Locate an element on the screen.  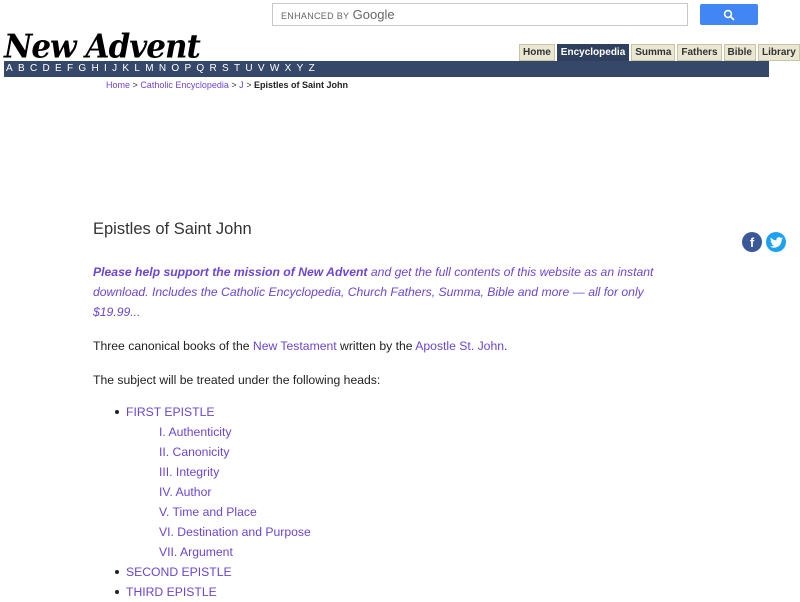
alphabet-link-k: K is located at coordinates (125, 69).